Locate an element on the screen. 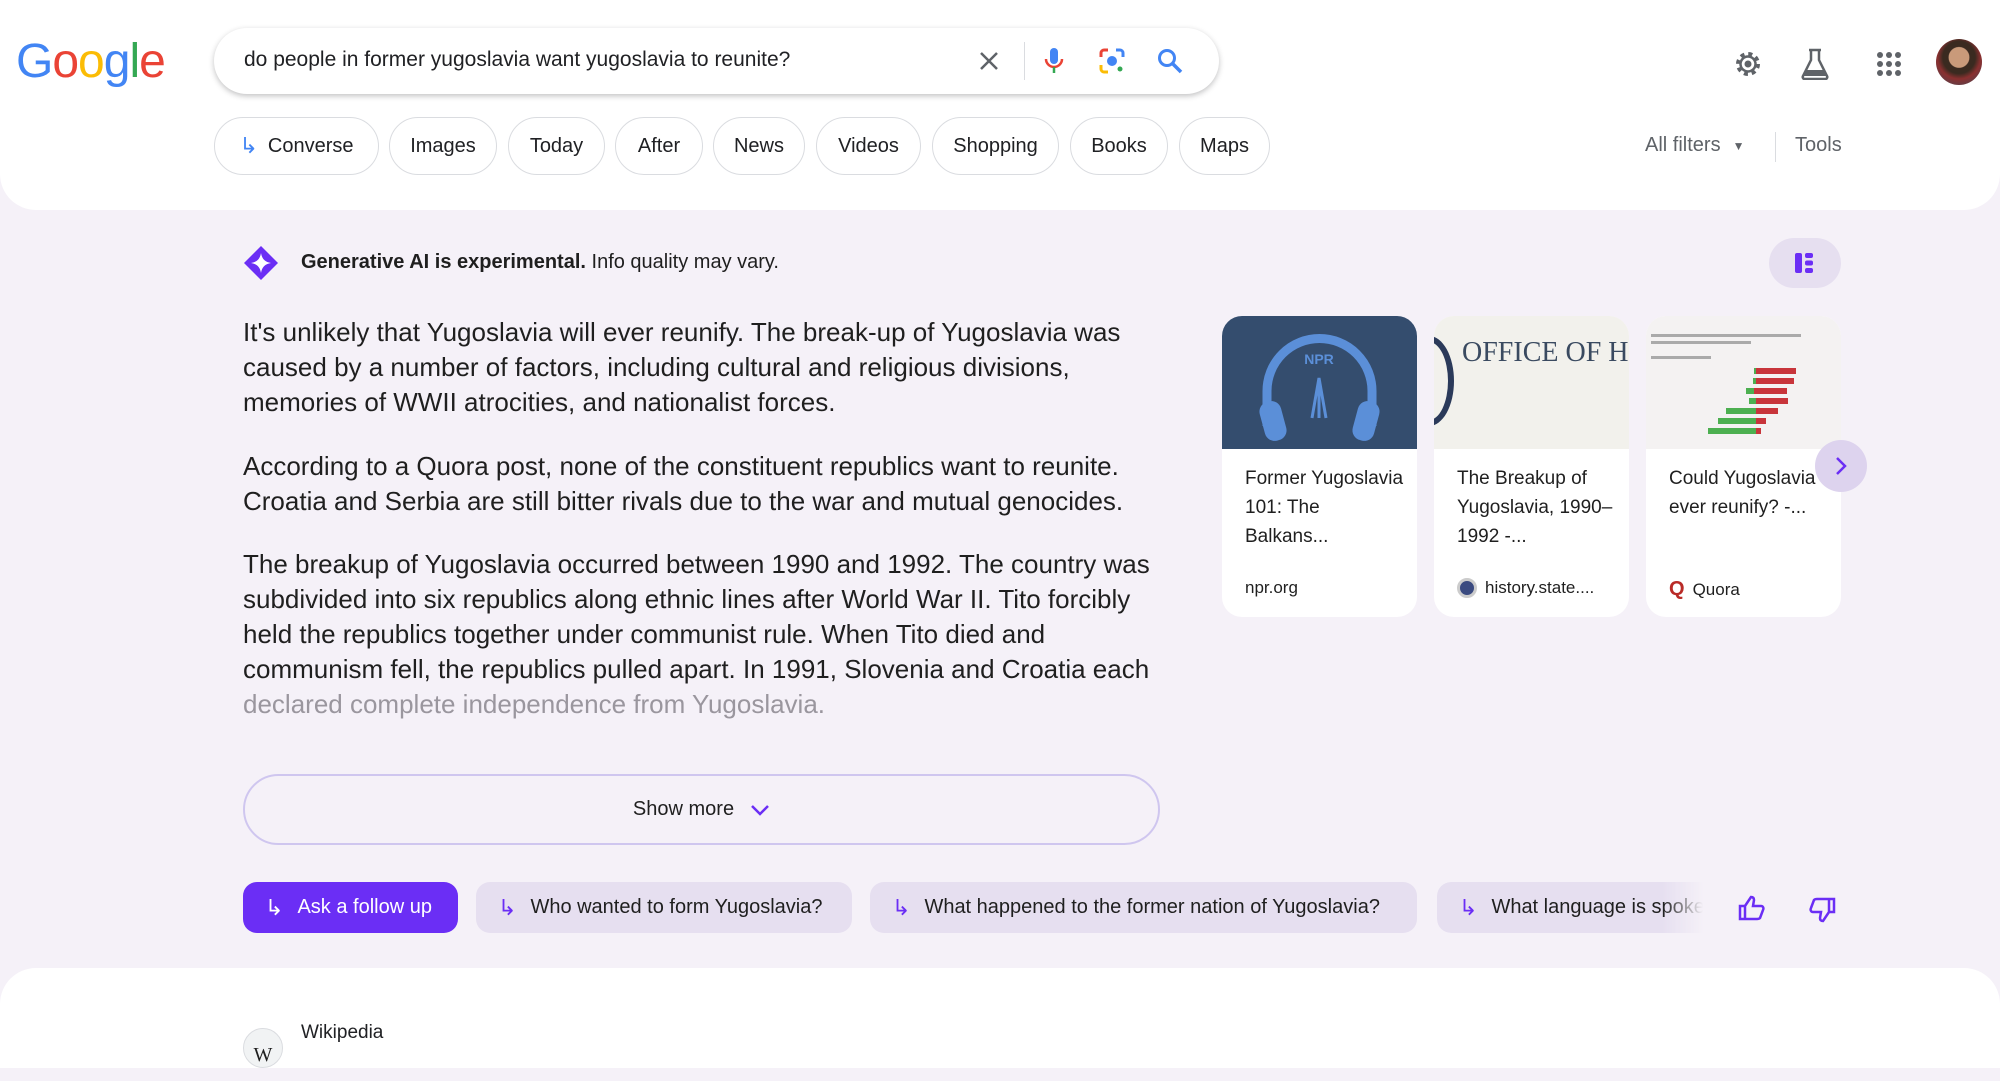  tab-label: Converse is located at coordinates (310, 145).